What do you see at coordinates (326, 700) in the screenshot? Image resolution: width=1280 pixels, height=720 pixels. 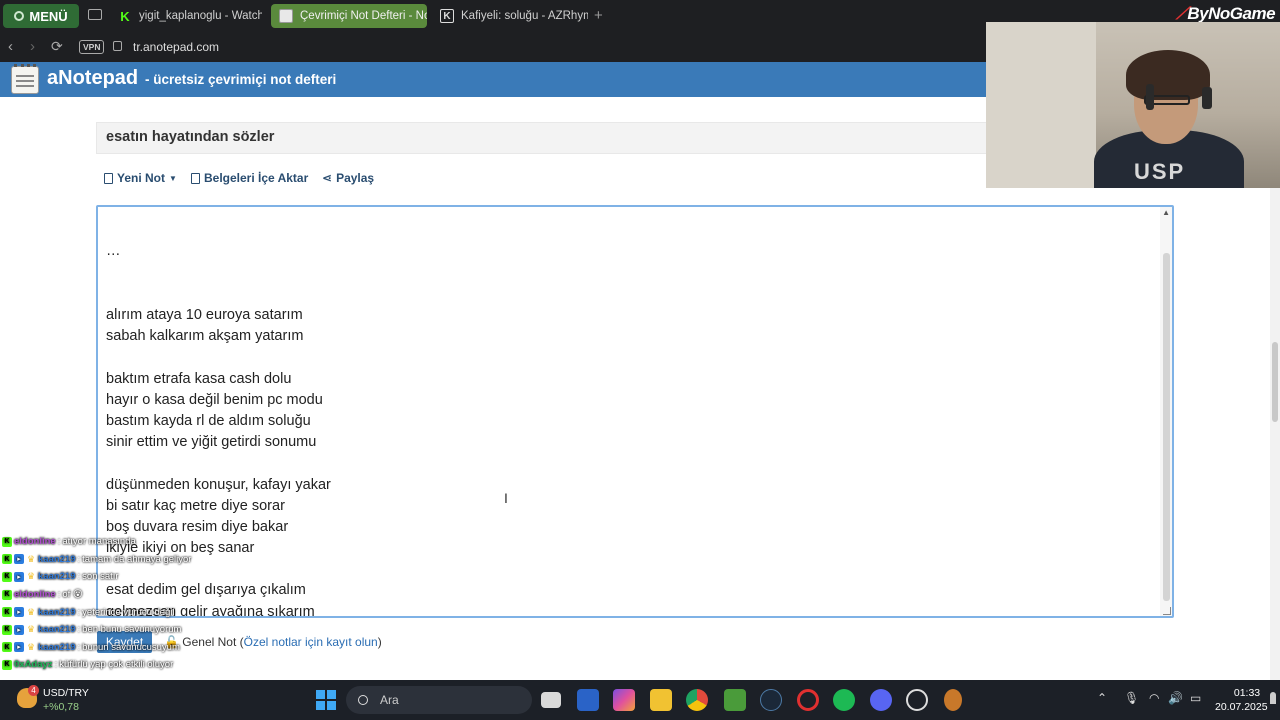 I see `start-button` at bounding box center [326, 700].